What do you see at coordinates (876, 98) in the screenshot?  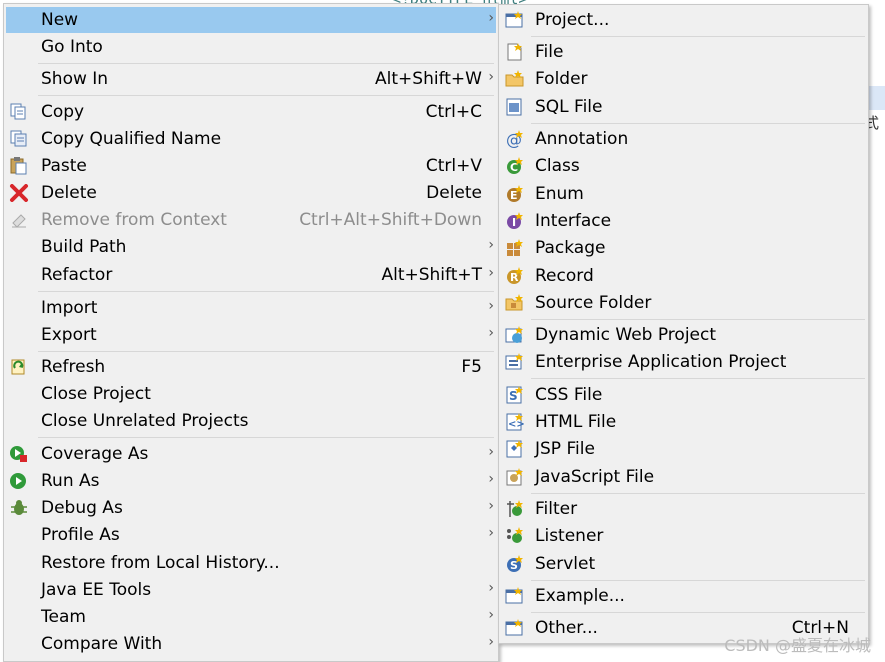 I see `editor-selection` at bounding box center [876, 98].